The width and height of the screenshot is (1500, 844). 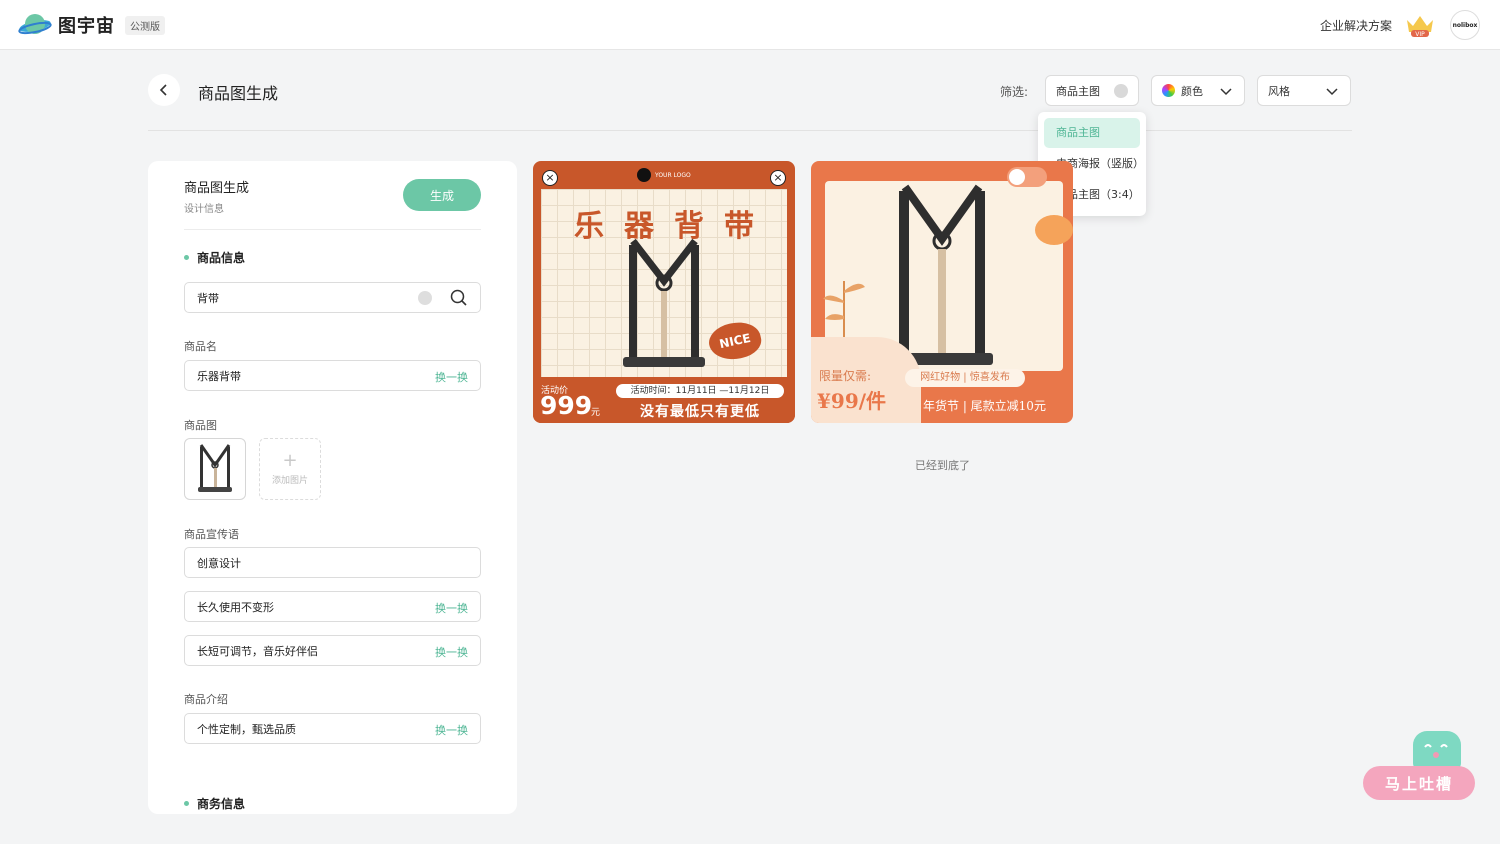 I want to click on intro-field: 个性定制，甄选品质 换一换, so click(x=332, y=728).